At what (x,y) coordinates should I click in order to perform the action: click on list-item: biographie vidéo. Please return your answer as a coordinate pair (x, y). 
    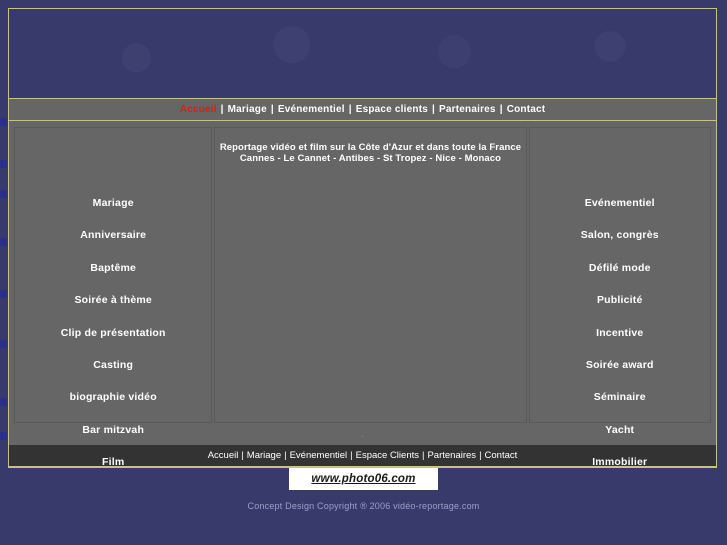
    Looking at the image, I should click on (113, 396).